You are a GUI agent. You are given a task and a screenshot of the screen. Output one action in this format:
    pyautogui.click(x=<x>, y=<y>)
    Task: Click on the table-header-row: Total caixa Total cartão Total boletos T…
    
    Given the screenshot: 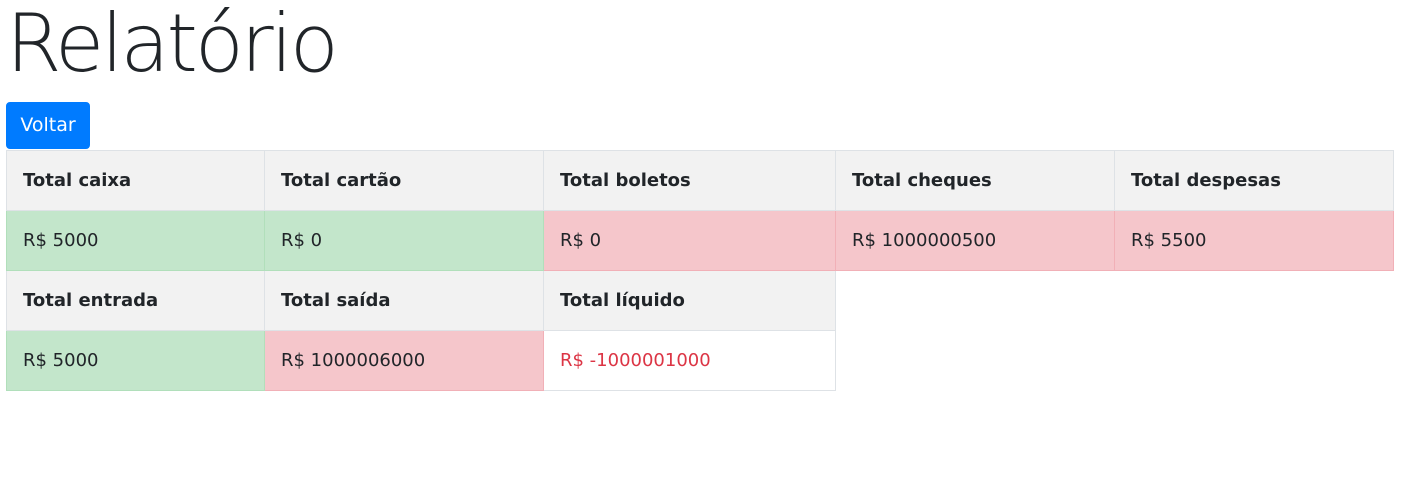 What is the action you would take?
    pyautogui.click(x=700, y=180)
    